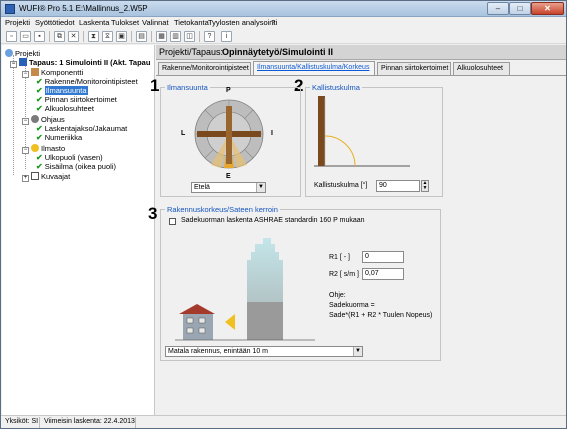  What do you see at coordinates (340, 257) in the screenshot?
I see `r1-label: R1 [ - ]` at bounding box center [340, 257].